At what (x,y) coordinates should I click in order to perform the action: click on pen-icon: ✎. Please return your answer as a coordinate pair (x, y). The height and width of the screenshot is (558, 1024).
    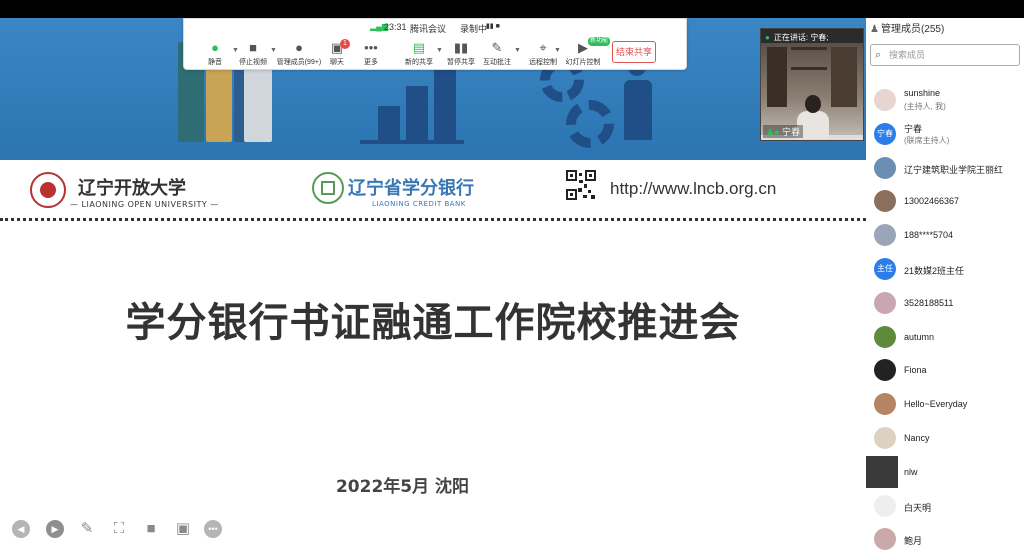
    Looking at the image, I should click on (87, 529).